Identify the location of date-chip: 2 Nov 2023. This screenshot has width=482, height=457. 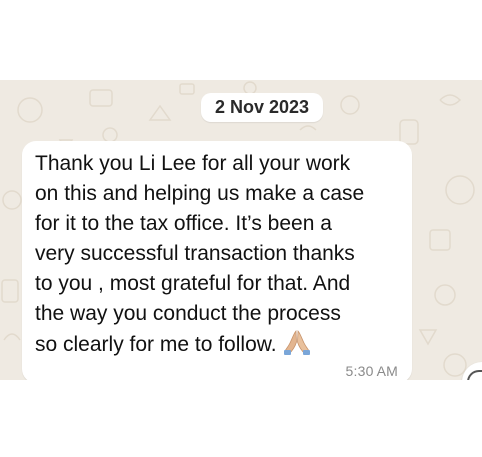
(262, 107).